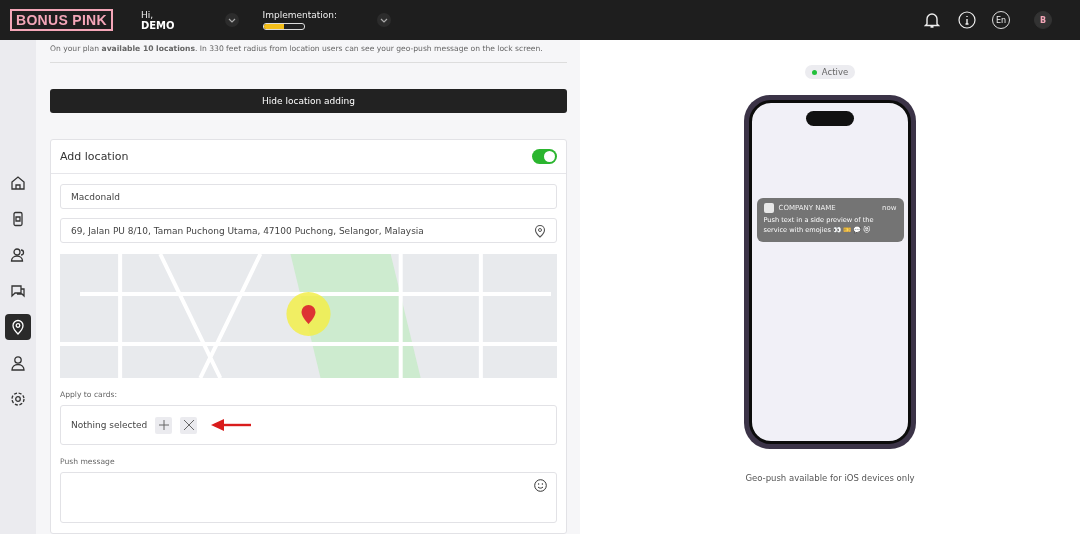  Describe the element at coordinates (768, 208) in the screenshot. I see `app-icon` at that location.